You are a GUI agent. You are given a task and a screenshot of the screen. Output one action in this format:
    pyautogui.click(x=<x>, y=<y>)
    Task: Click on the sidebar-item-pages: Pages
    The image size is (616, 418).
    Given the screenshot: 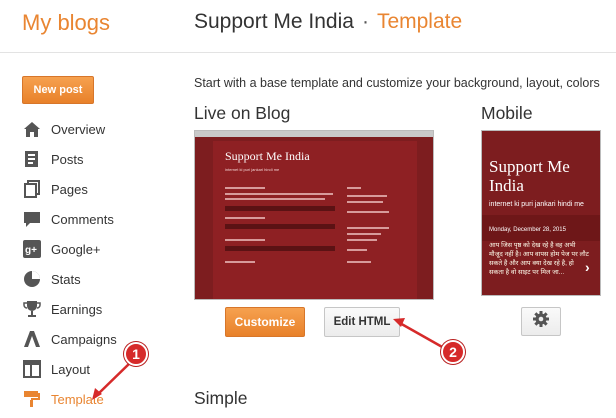 What is the action you would take?
    pyautogui.click(x=92, y=189)
    